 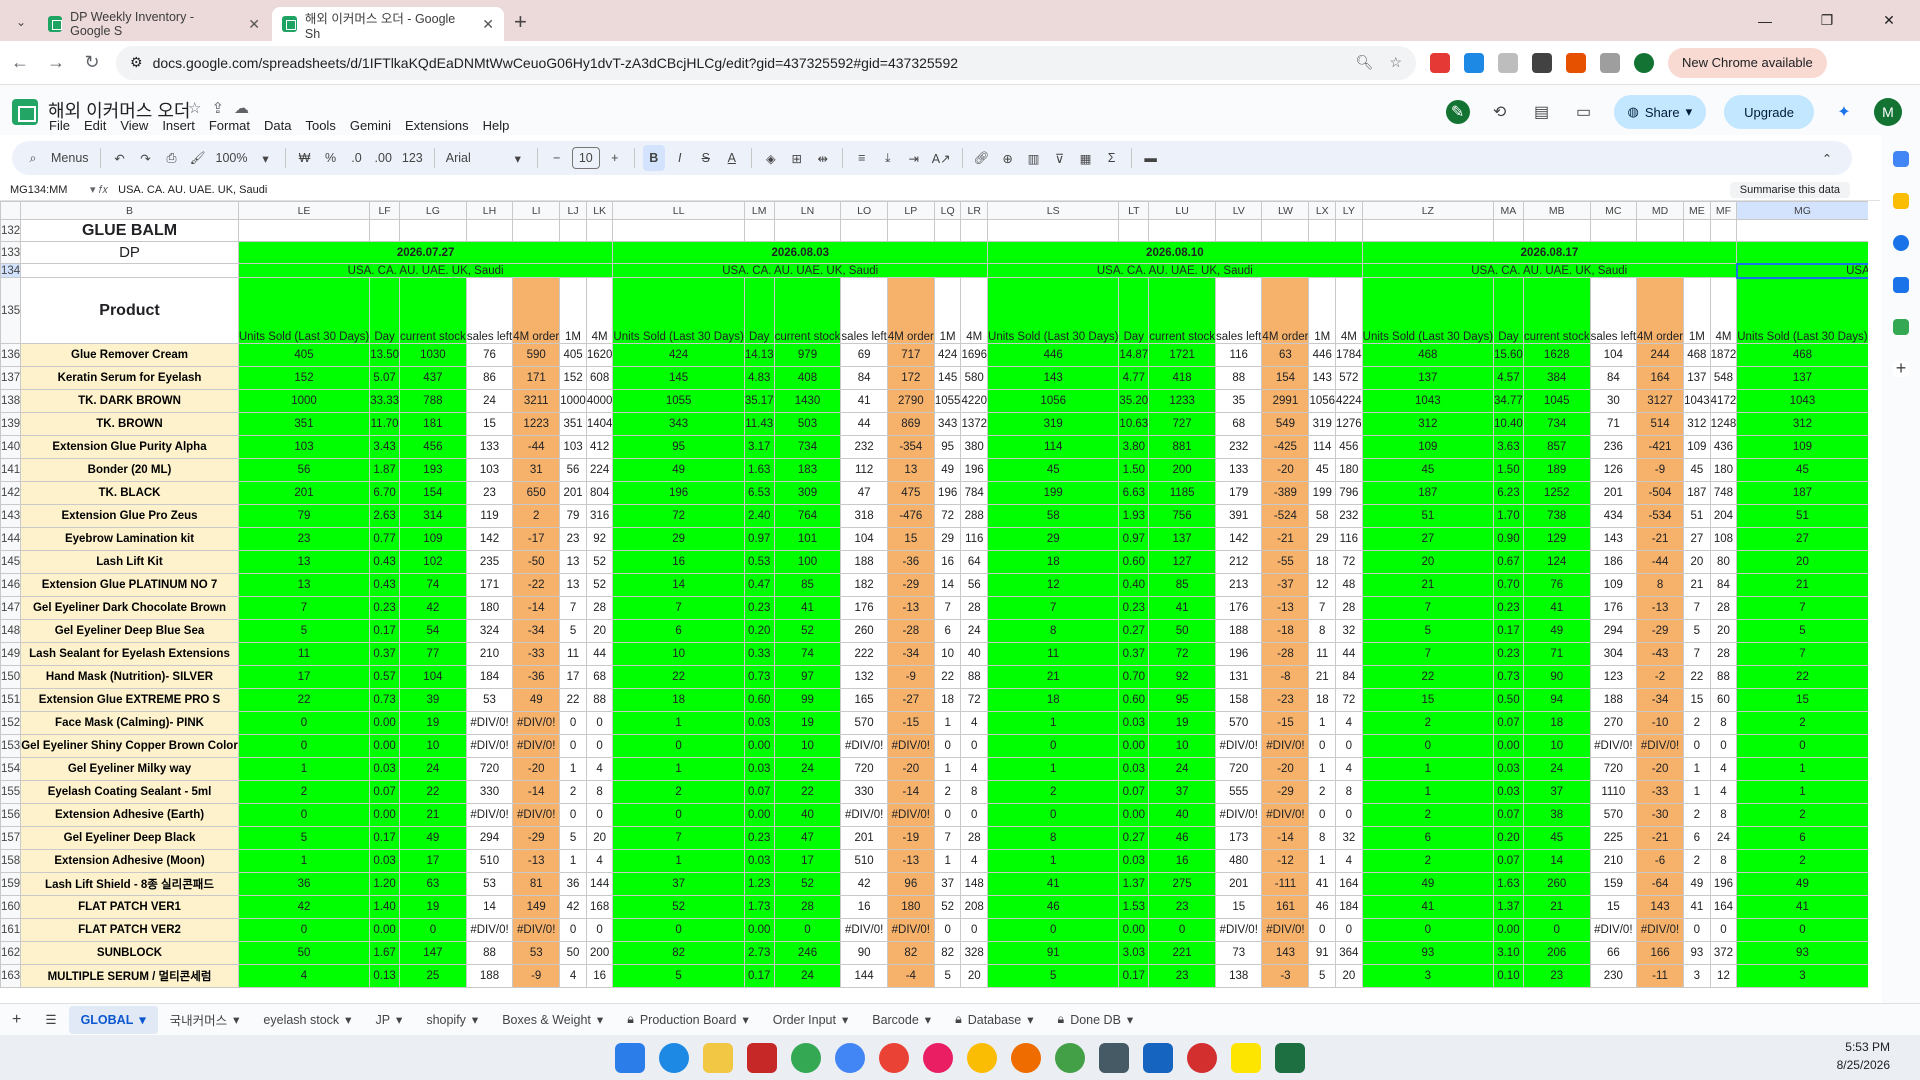 What do you see at coordinates (1182, 424) in the screenshot?
I see `value-cell: 727` at bounding box center [1182, 424].